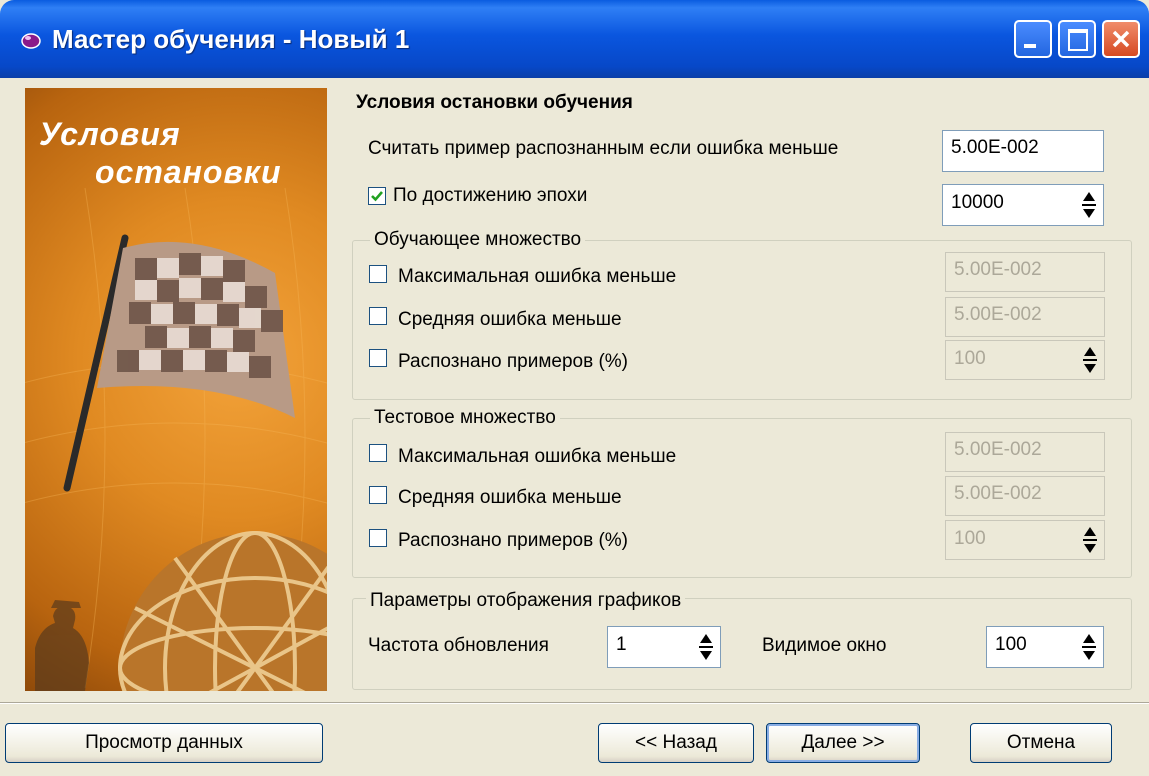 Image resolution: width=1149 pixels, height=776 pixels. I want to click on checkmark-icon, so click(377, 196).